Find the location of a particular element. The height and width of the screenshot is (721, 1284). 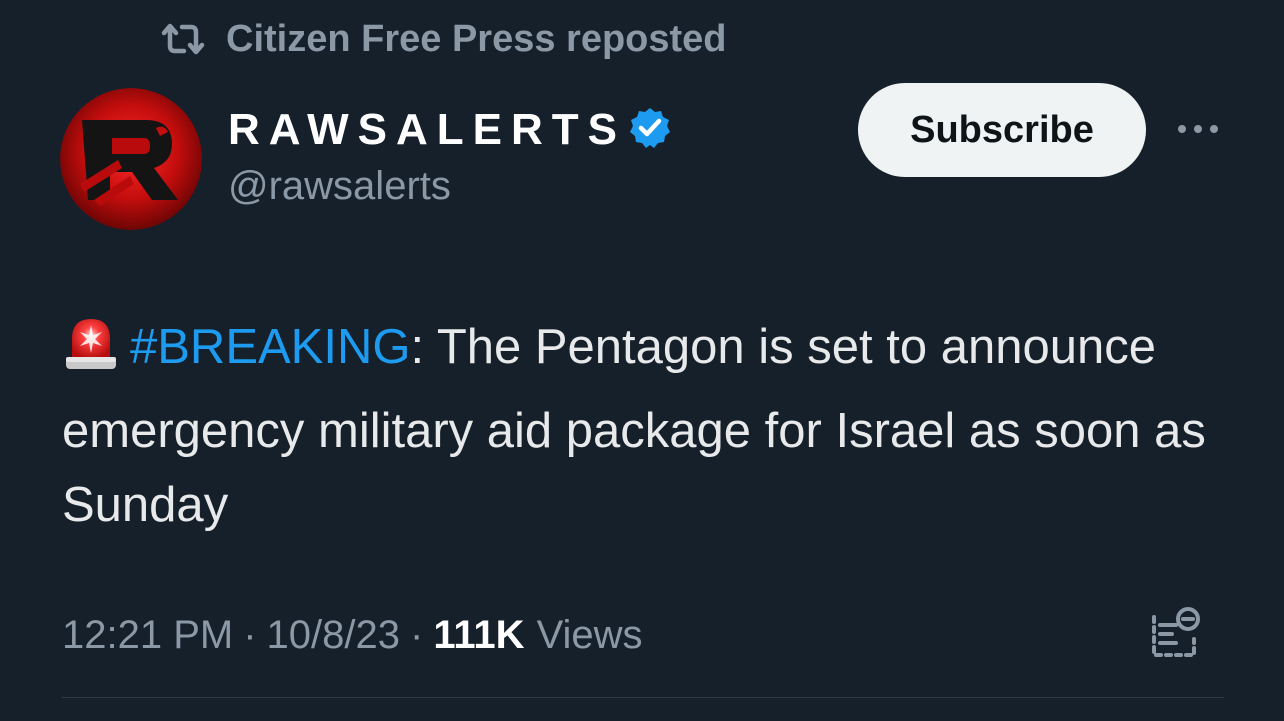

tweet-meta: 12:21 PM · 10/8/23 · 111K Views is located at coordinates (352, 635).